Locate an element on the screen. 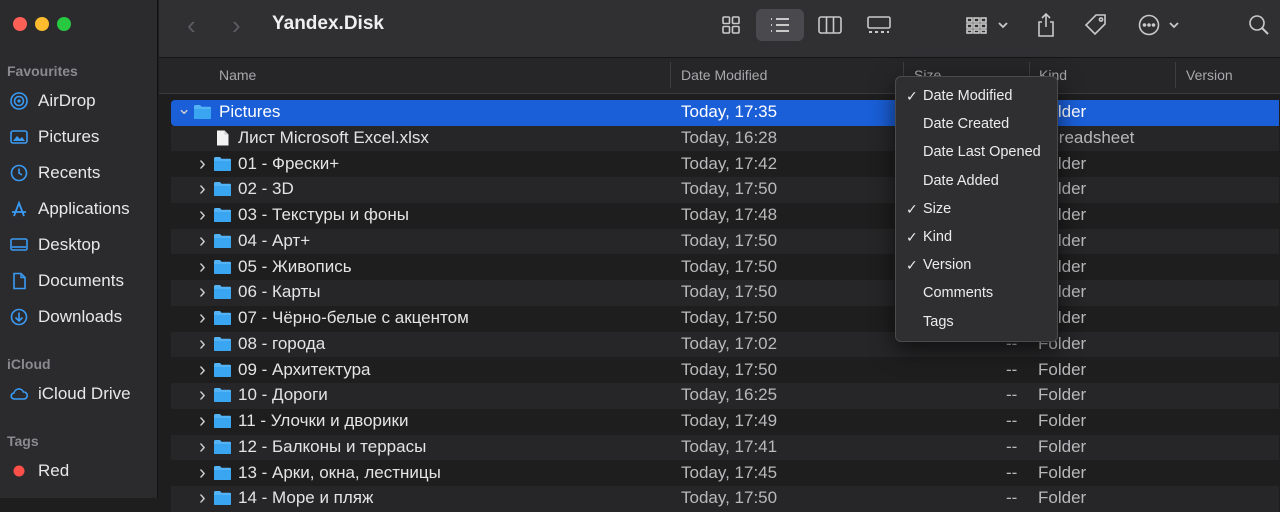 The image size is (1280, 512). sidebar-item-tag-red: Red is located at coordinates (38, 471).